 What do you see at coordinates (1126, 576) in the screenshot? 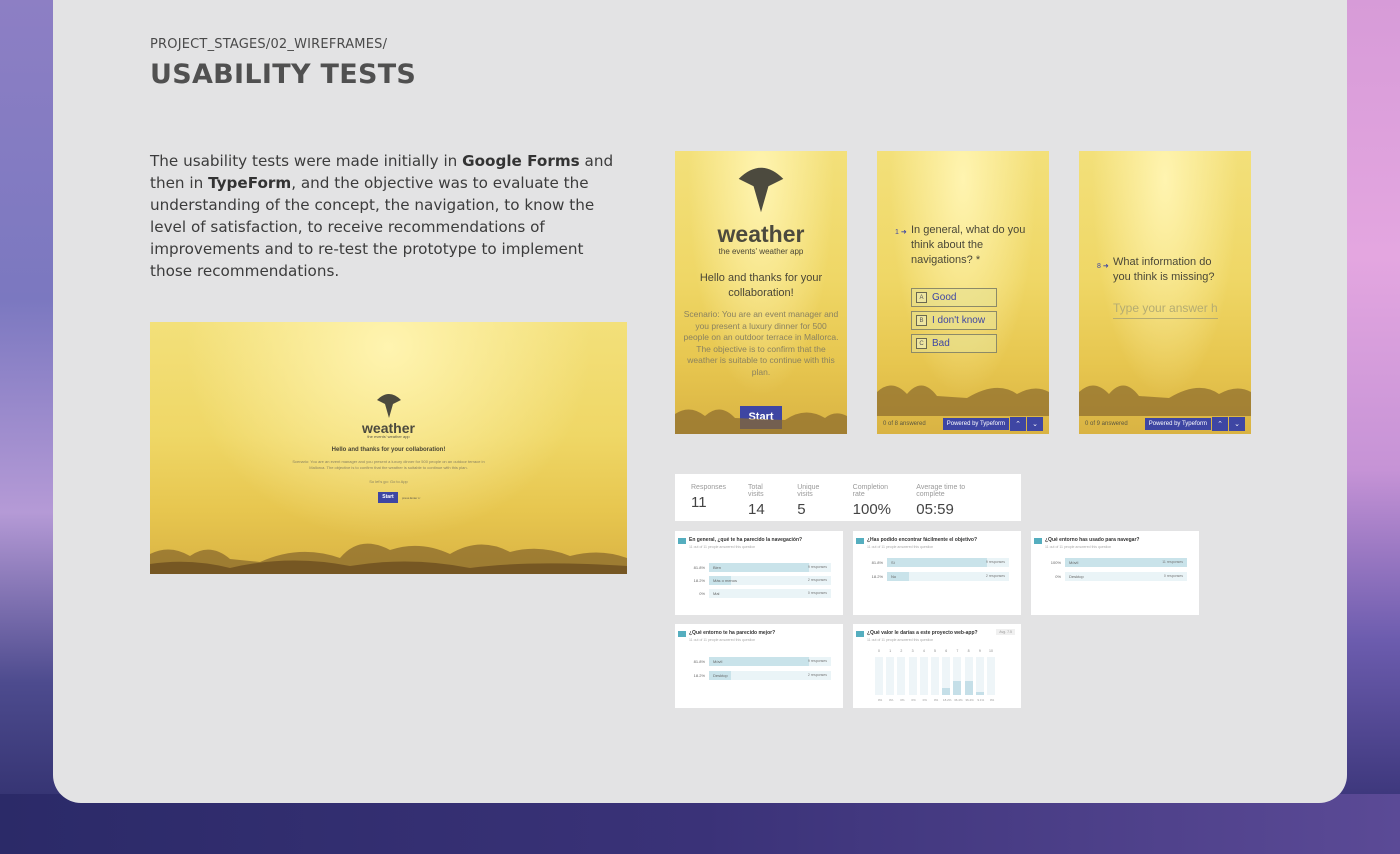
I see `result-bar: Desktop 0 responses` at bounding box center [1126, 576].